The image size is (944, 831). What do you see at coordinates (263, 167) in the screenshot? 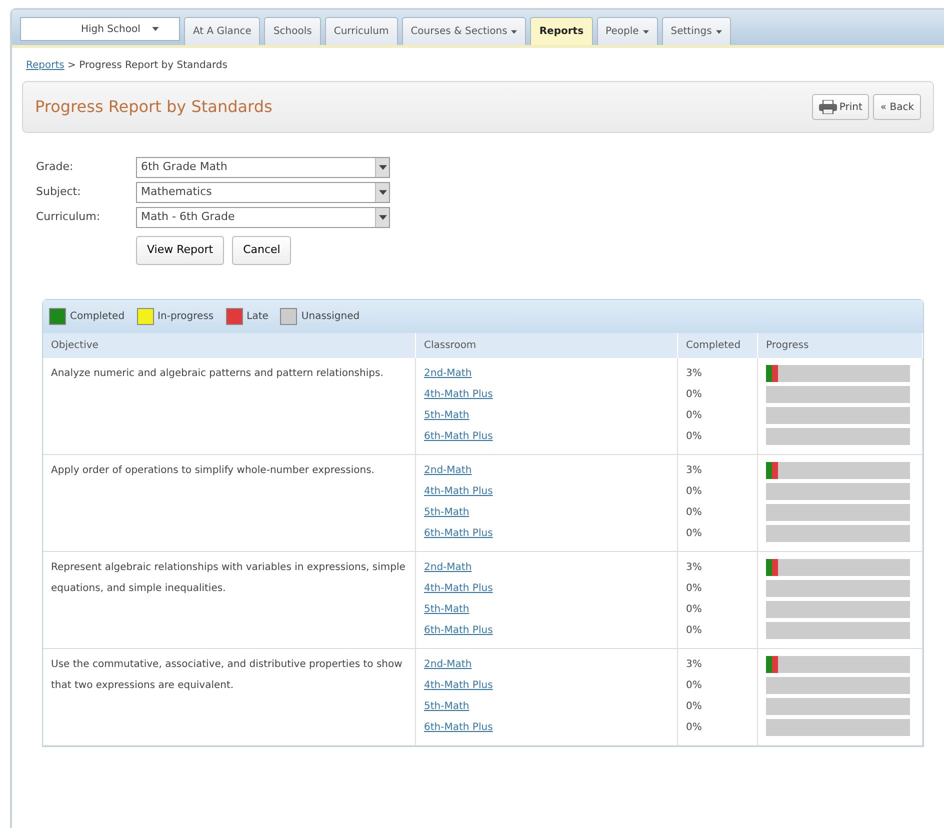
I see `select-field: 6th Grade Math` at bounding box center [263, 167].